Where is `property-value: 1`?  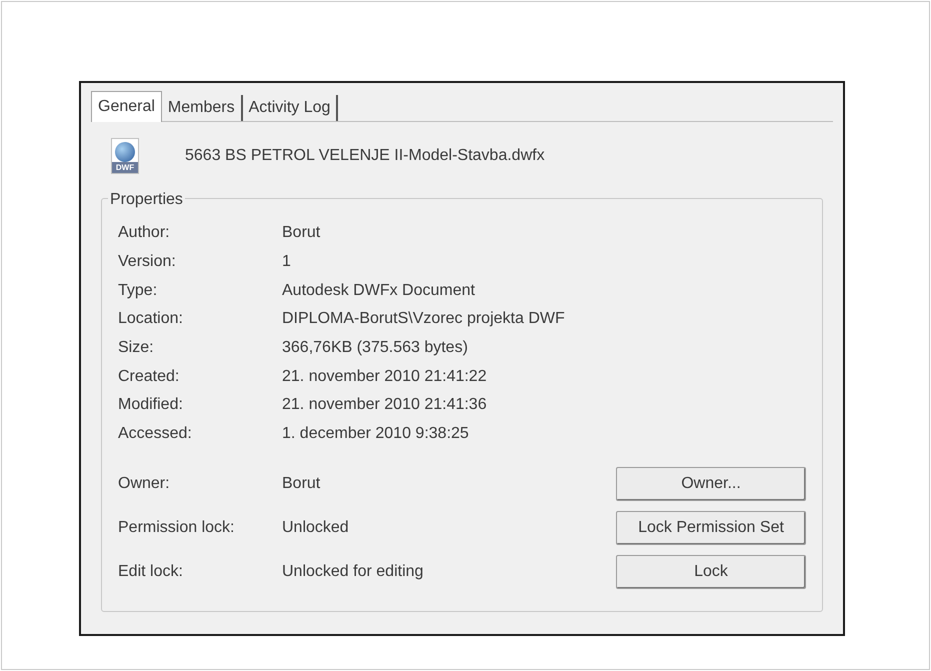 property-value: 1 is located at coordinates (286, 262).